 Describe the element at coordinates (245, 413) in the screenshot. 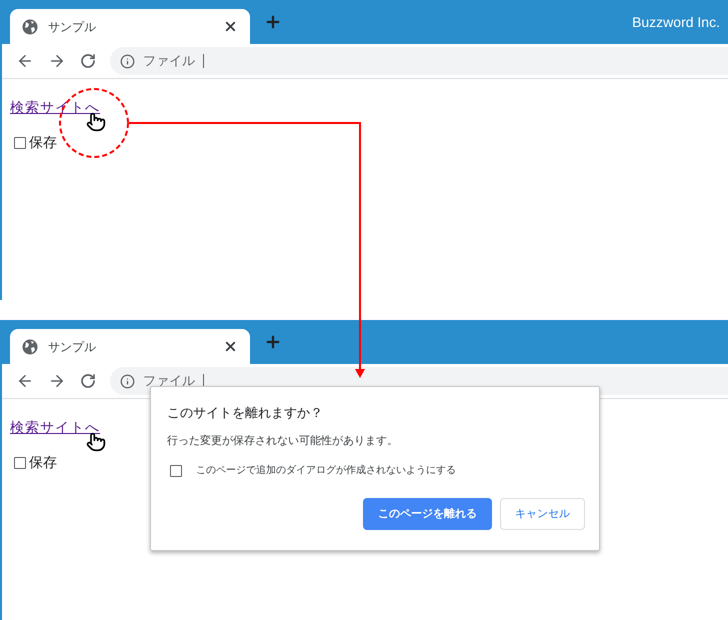

I see `dialog-title: このサイトを離れますか？` at that location.